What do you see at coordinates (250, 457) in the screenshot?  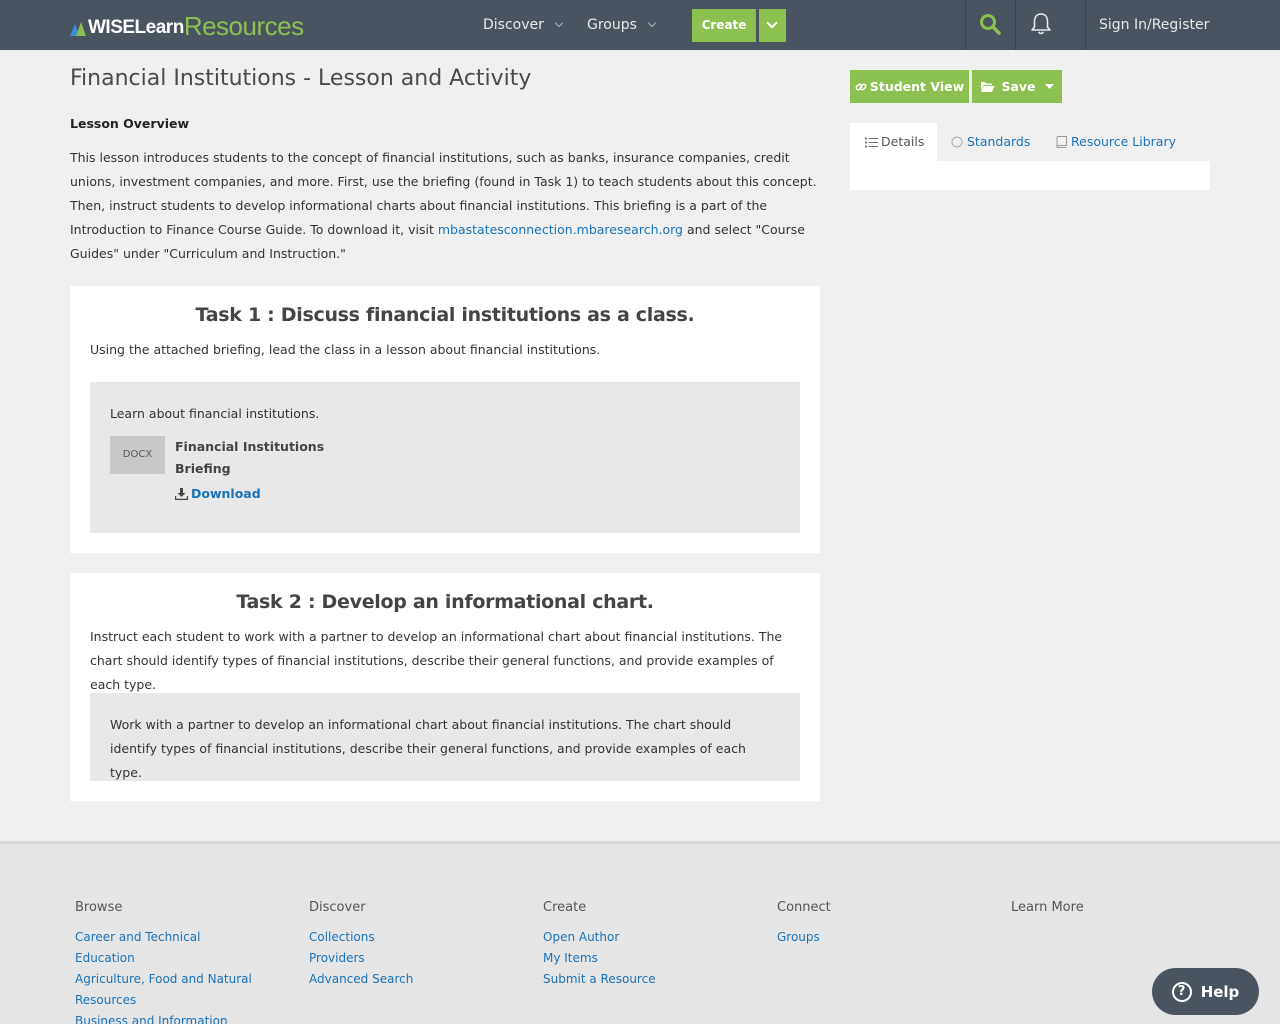 I see `attachment-file-name: Financial Institutions Briefing` at bounding box center [250, 457].